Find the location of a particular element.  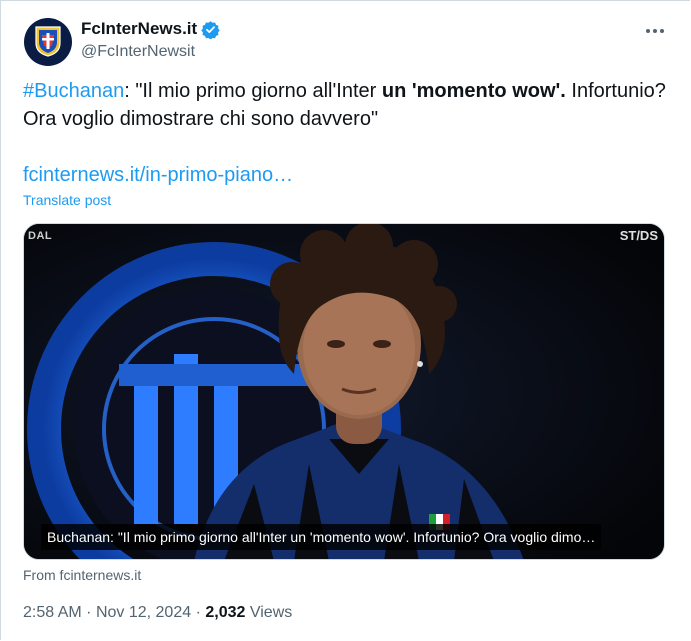

verified-badge-icon is located at coordinates (210, 29).